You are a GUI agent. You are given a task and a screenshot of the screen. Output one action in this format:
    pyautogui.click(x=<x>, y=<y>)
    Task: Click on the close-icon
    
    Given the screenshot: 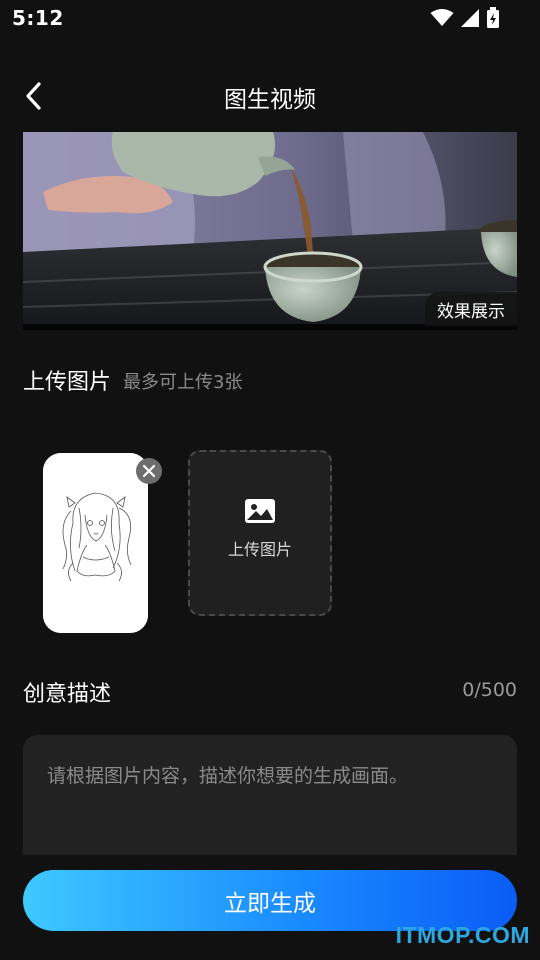 What is the action you would take?
    pyautogui.click(x=149, y=471)
    